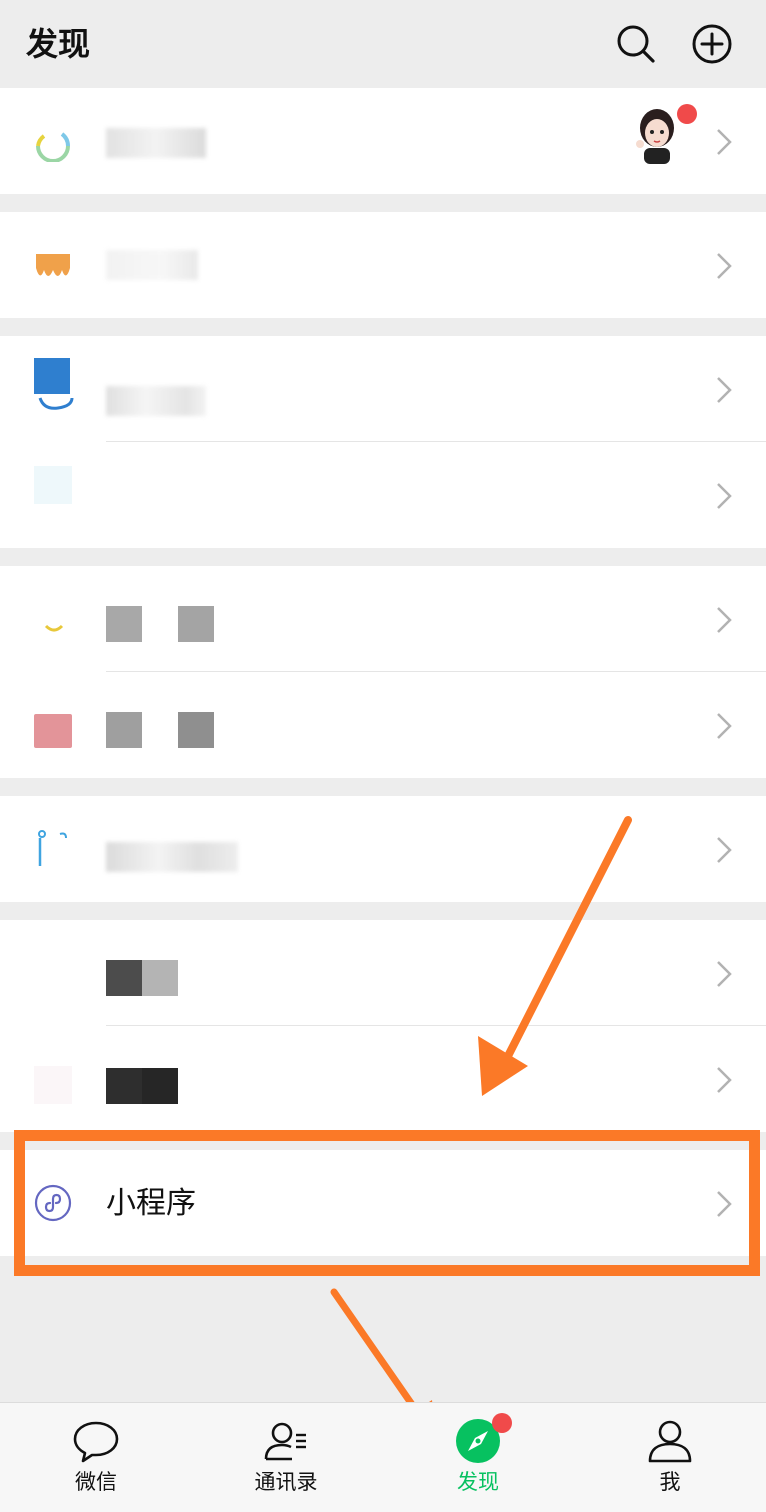  I want to click on tab-label: 通讯录, so click(286, 1482).